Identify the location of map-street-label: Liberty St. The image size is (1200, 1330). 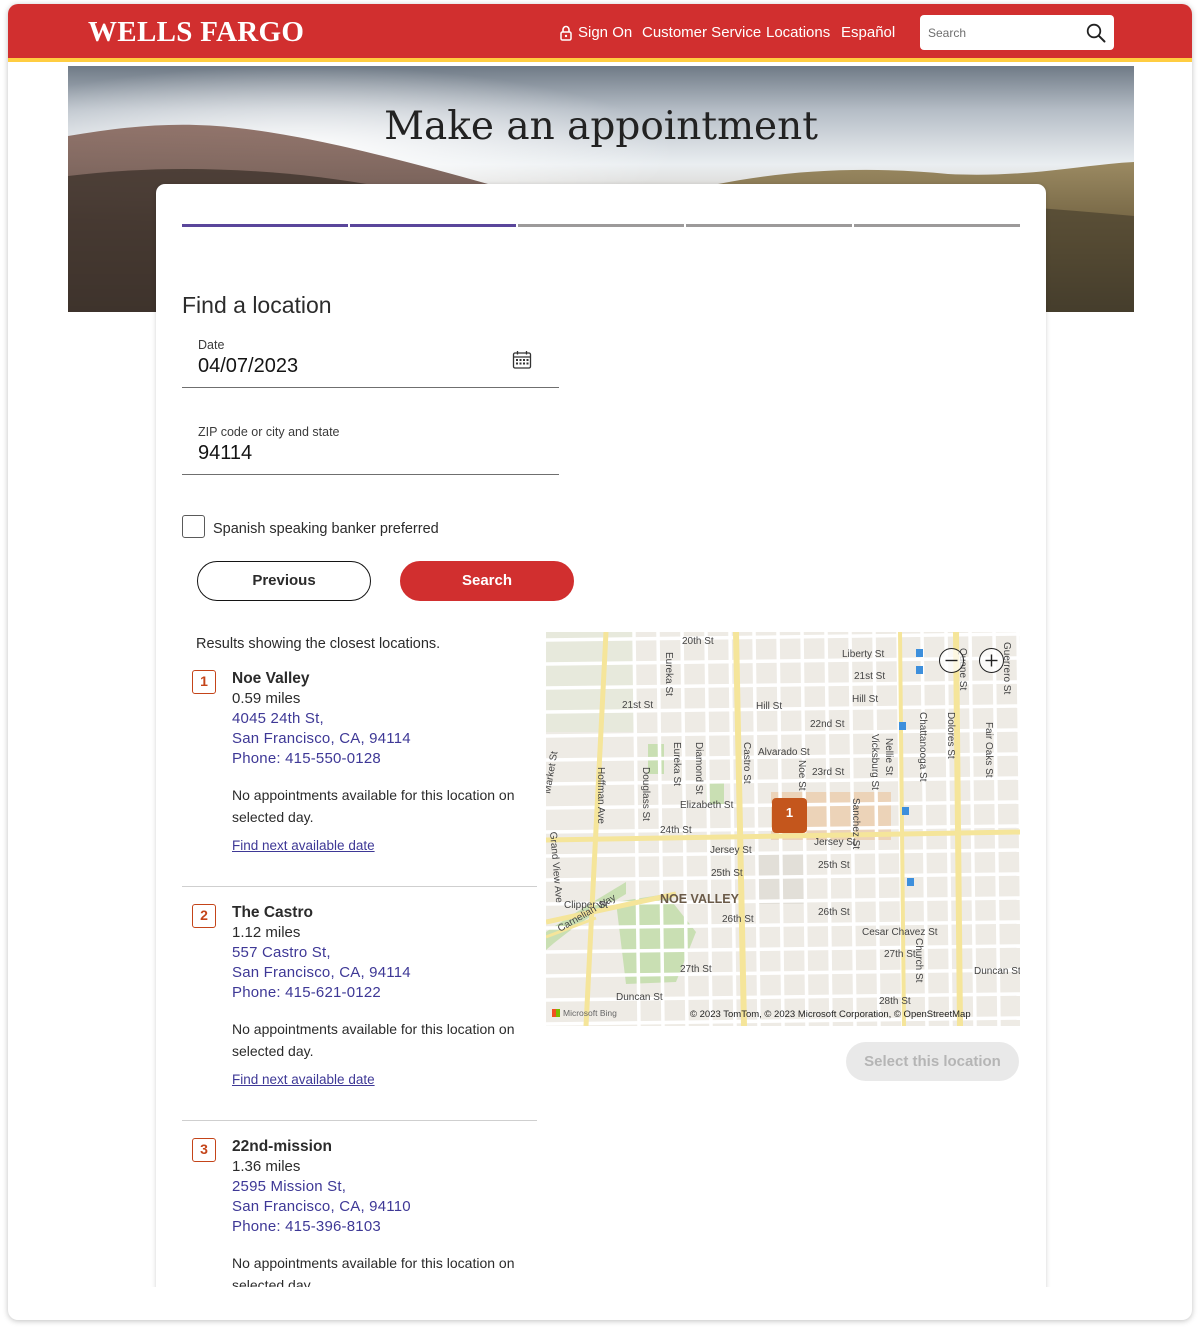
(863, 654).